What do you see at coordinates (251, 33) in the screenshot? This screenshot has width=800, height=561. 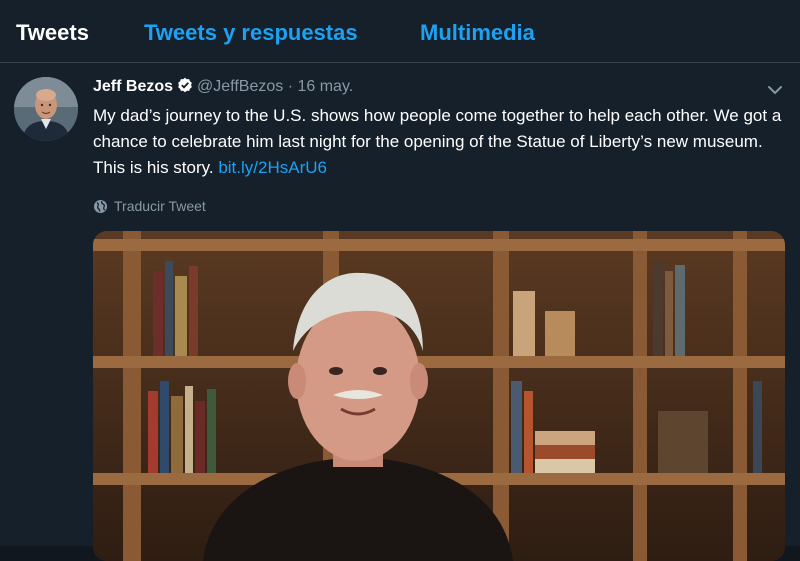 I see `tab-tweets-and-replies: Tweets y respuestas` at bounding box center [251, 33].